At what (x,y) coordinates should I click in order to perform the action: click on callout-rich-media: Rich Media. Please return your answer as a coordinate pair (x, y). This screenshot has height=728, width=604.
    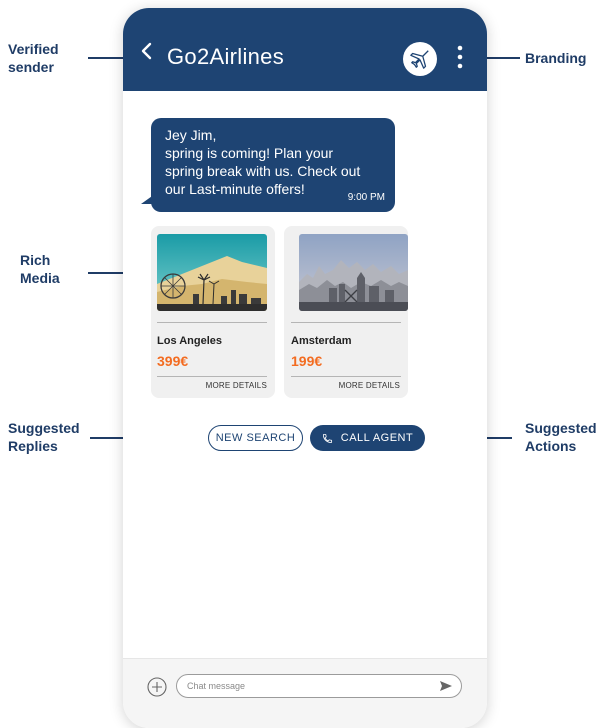
    Looking at the image, I should click on (40, 269).